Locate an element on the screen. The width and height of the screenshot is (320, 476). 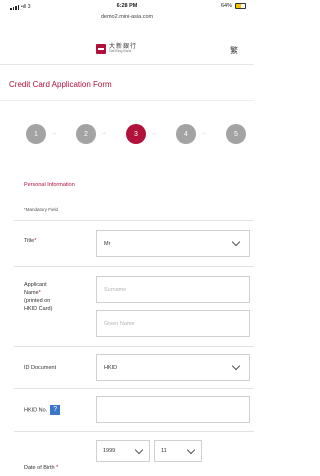
applicant-name-label-line1: Applicant is located at coordinates (35, 285).